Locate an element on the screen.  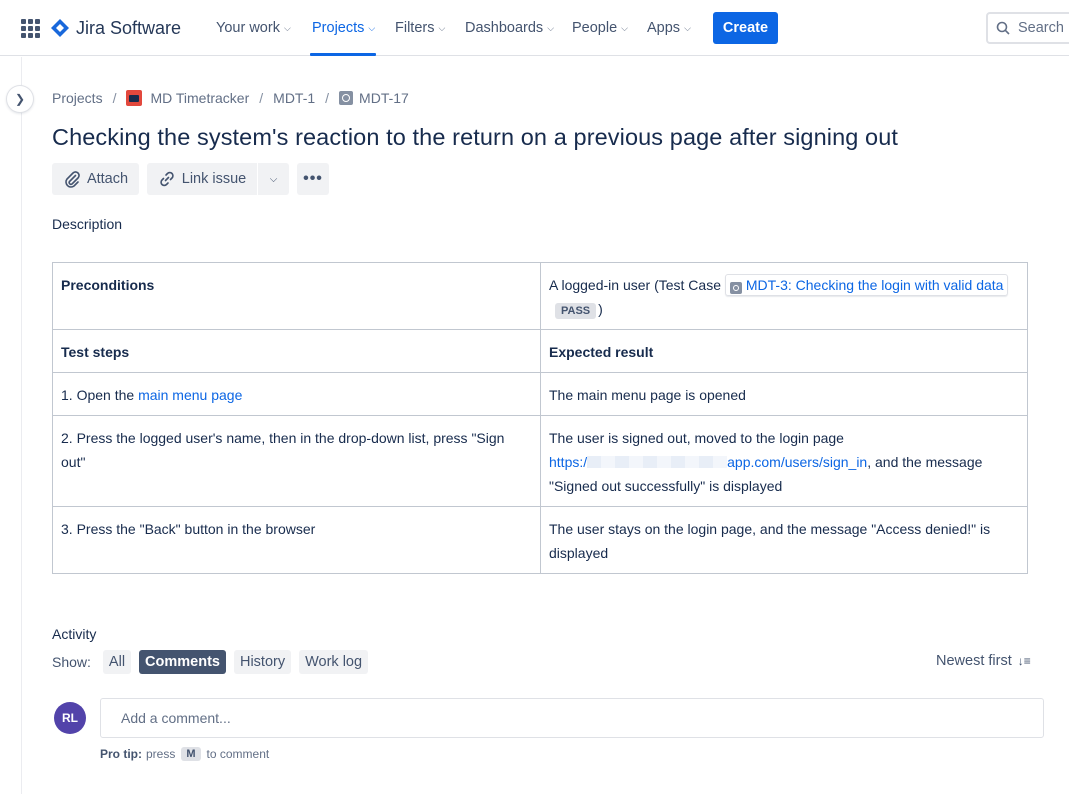
breadcrumb-project: MD Timetracker is located at coordinates (199, 98).